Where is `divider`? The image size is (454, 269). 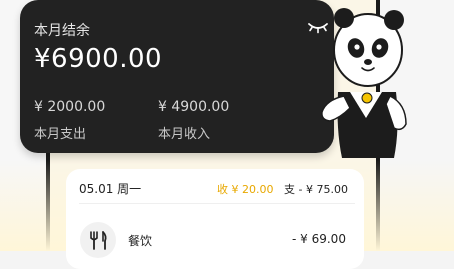
divider is located at coordinates (217, 203).